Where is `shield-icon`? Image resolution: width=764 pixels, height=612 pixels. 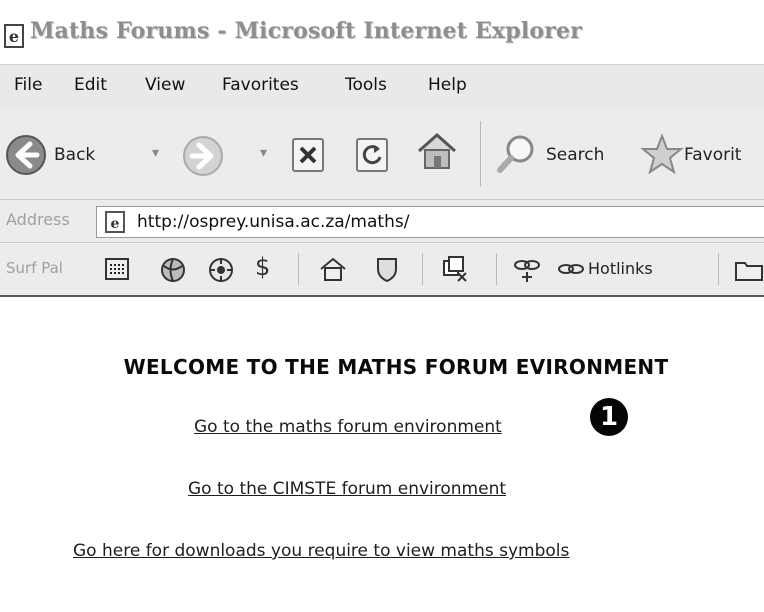
shield-icon is located at coordinates (387, 269).